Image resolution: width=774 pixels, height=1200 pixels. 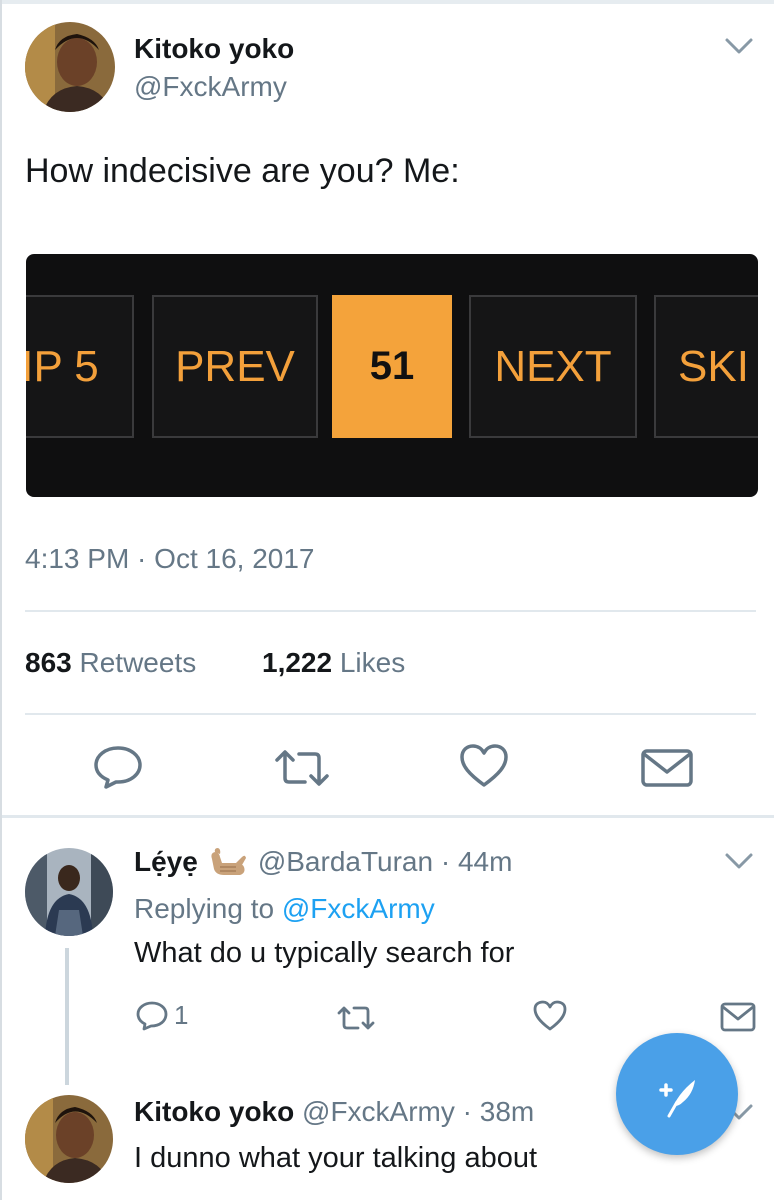 I want to click on compose-feather-icon, so click(x=677, y=1099).